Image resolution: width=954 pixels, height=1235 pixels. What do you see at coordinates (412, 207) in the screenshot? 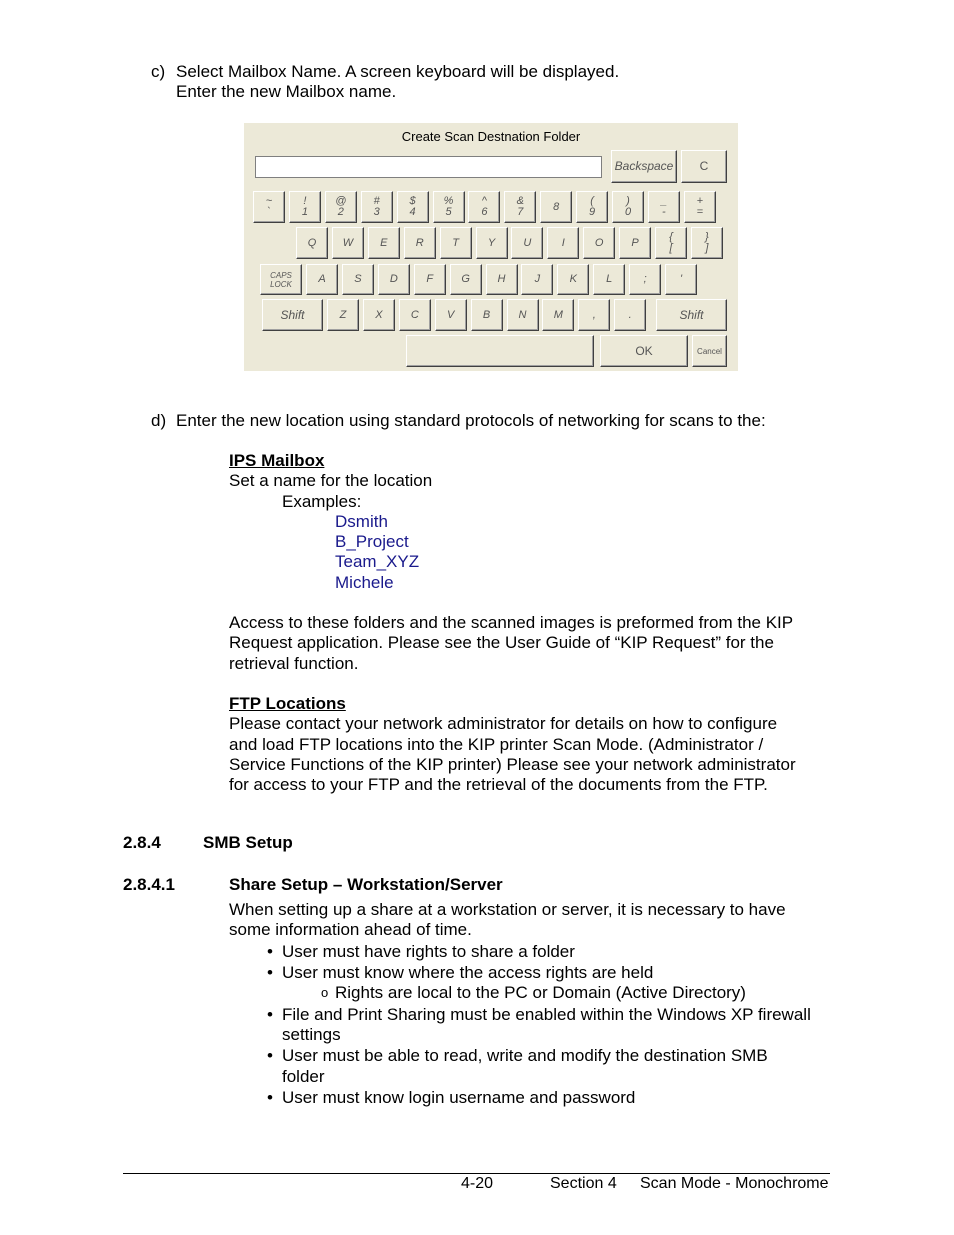
I see `num-key-sym4: $4` at bounding box center [412, 207].